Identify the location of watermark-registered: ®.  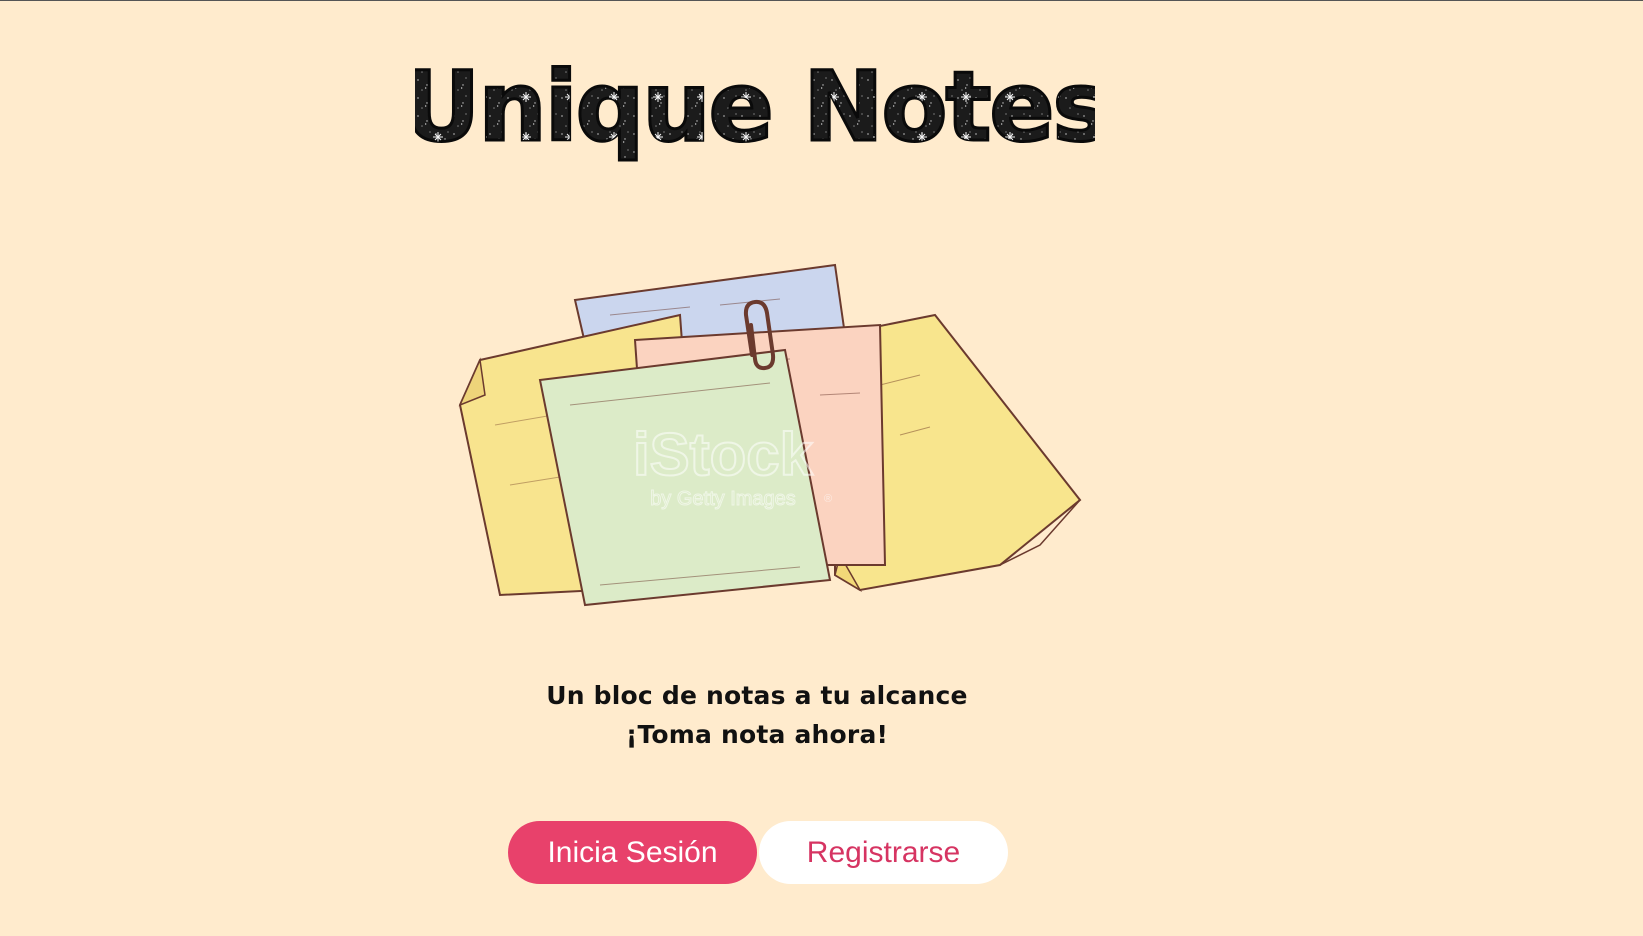
(828, 499).